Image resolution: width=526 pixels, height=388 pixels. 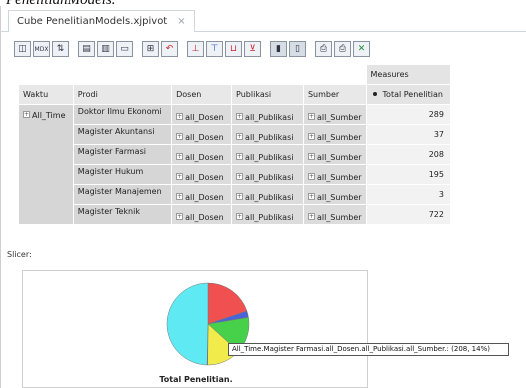 I want to click on bullet-icon, so click(x=374, y=94).